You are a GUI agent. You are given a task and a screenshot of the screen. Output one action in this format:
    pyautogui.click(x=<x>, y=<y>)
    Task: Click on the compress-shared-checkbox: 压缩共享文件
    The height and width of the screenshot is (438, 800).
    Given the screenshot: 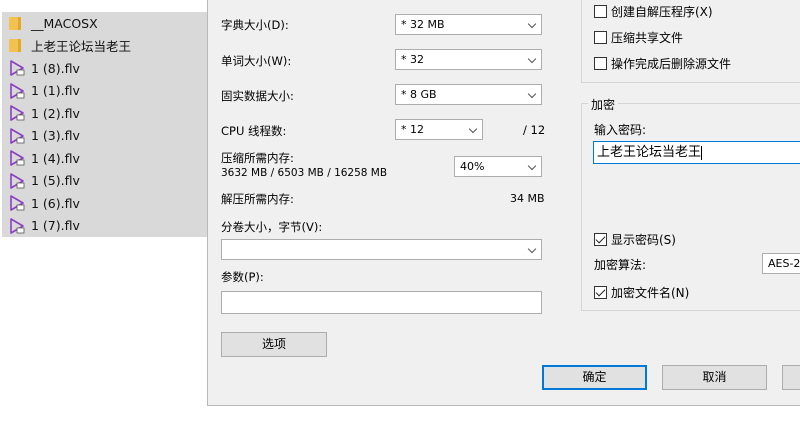 What is the action you would take?
    pyautogui.click(x=638, y=37)
    